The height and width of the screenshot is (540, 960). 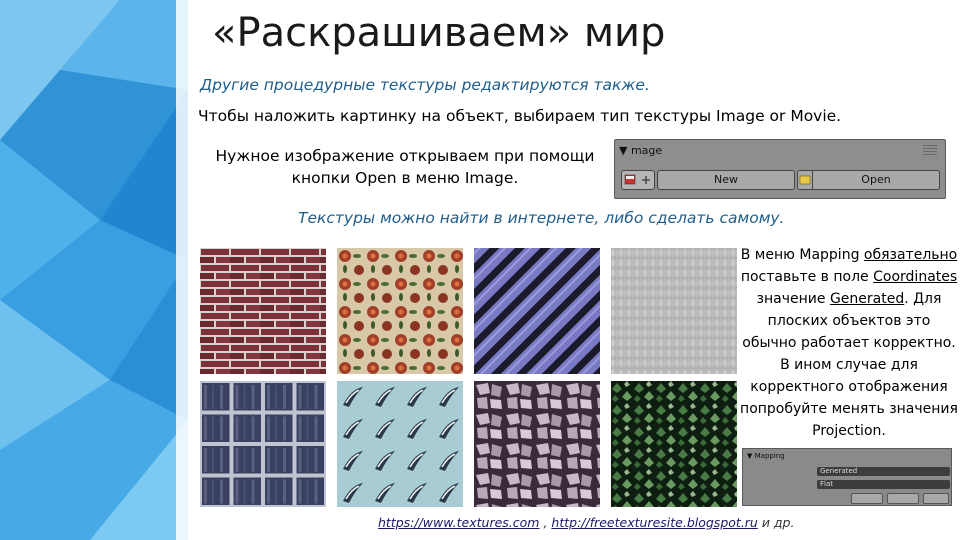 I want to click on mapping-text-generated: Generated, so click(x=867, y=299).